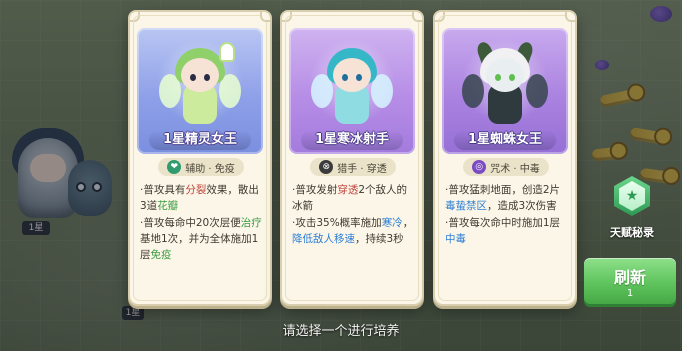 This screenshot has height=351, width=682. I want to click on card-title: 1星精灵女王, so click(200, 140).